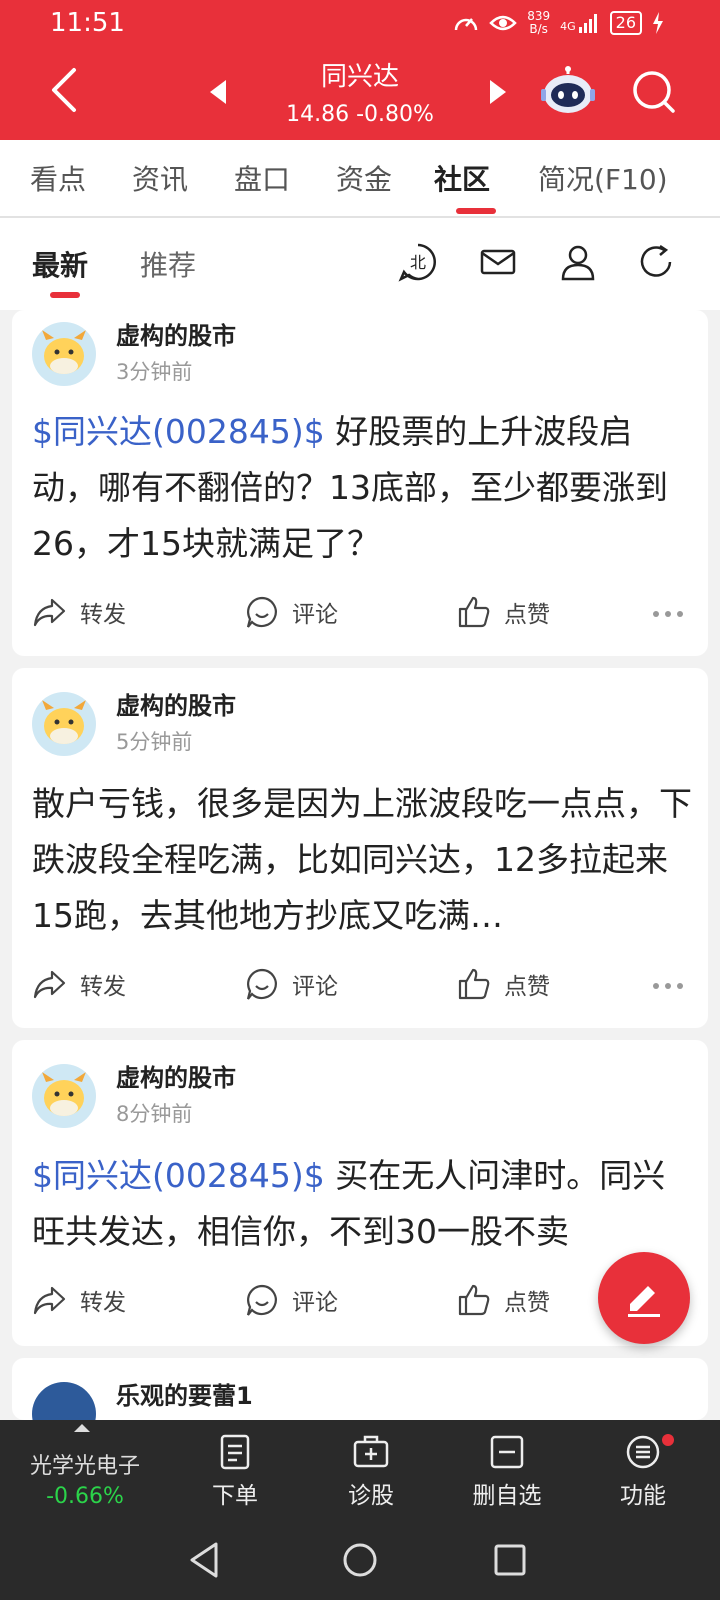 The height and width of the screenshot is (1600, 720). What do you see at coordinates (503, 23) in the screenshot?
I see `eye-icon` at bounding box center [503, 23].